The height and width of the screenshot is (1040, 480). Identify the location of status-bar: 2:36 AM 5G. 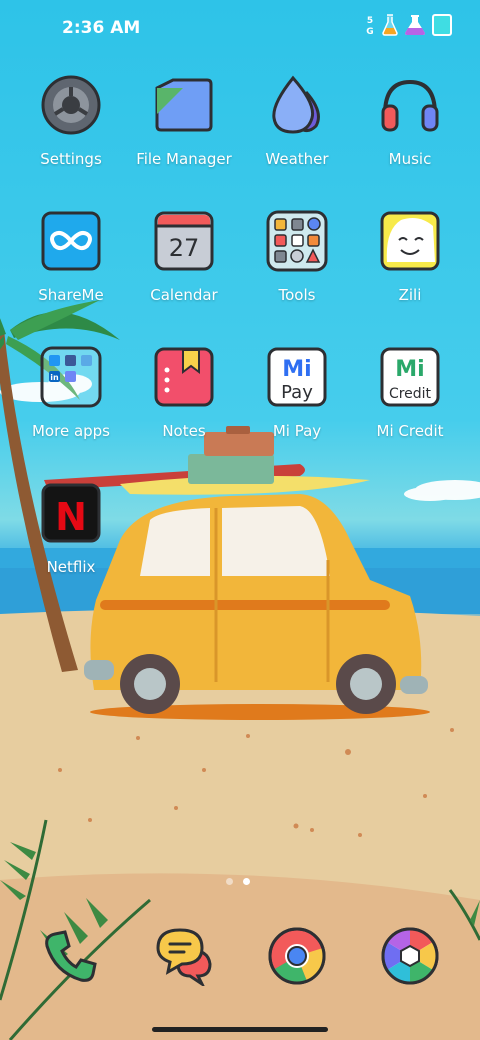
(240, 28).